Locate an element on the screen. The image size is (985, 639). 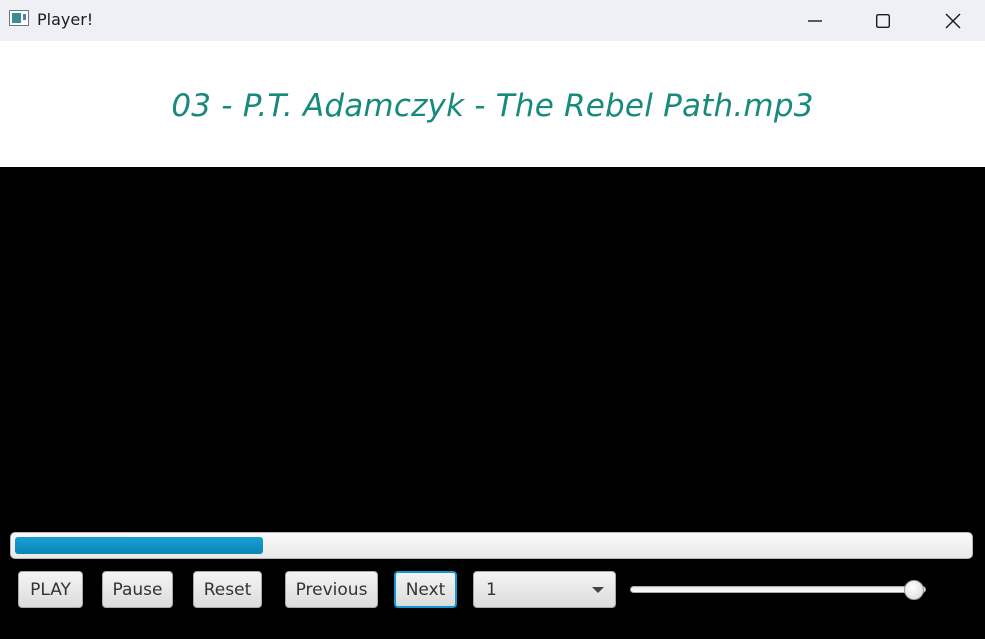
close-button is located at coordinates (951, 20).